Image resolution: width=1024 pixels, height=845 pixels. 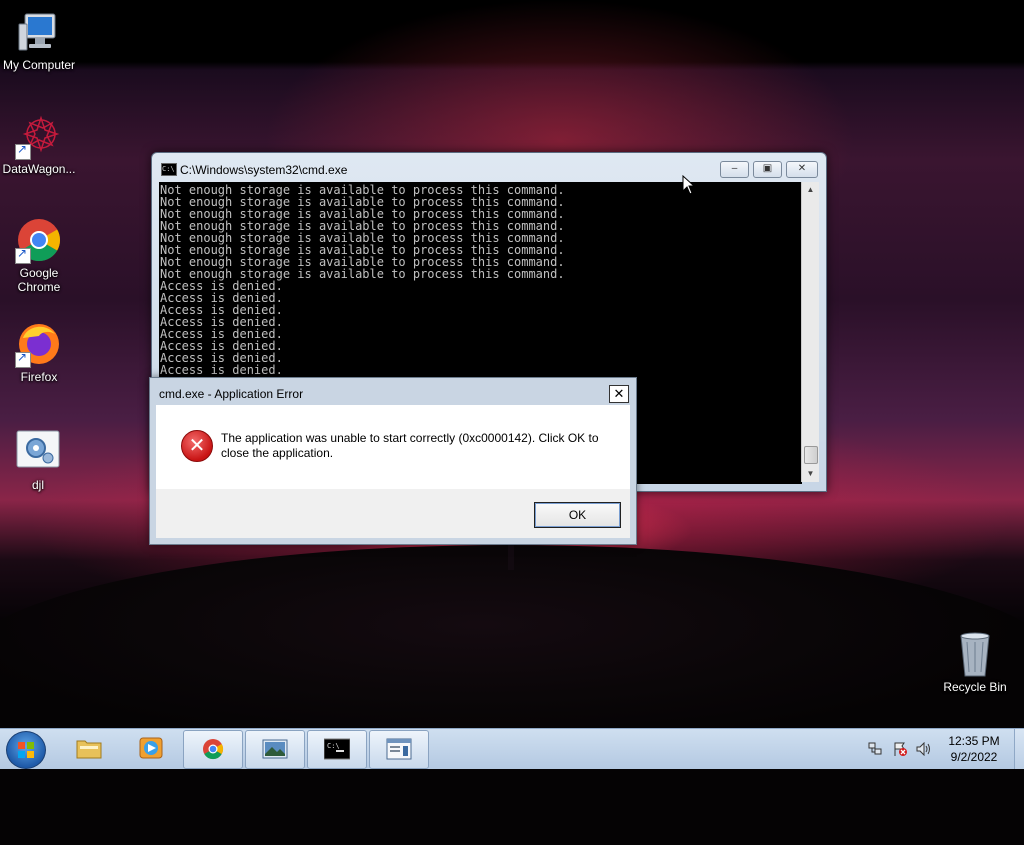 I want to click on desktop-icon-chrome: Google Chrome, so click(x=39, y=255).